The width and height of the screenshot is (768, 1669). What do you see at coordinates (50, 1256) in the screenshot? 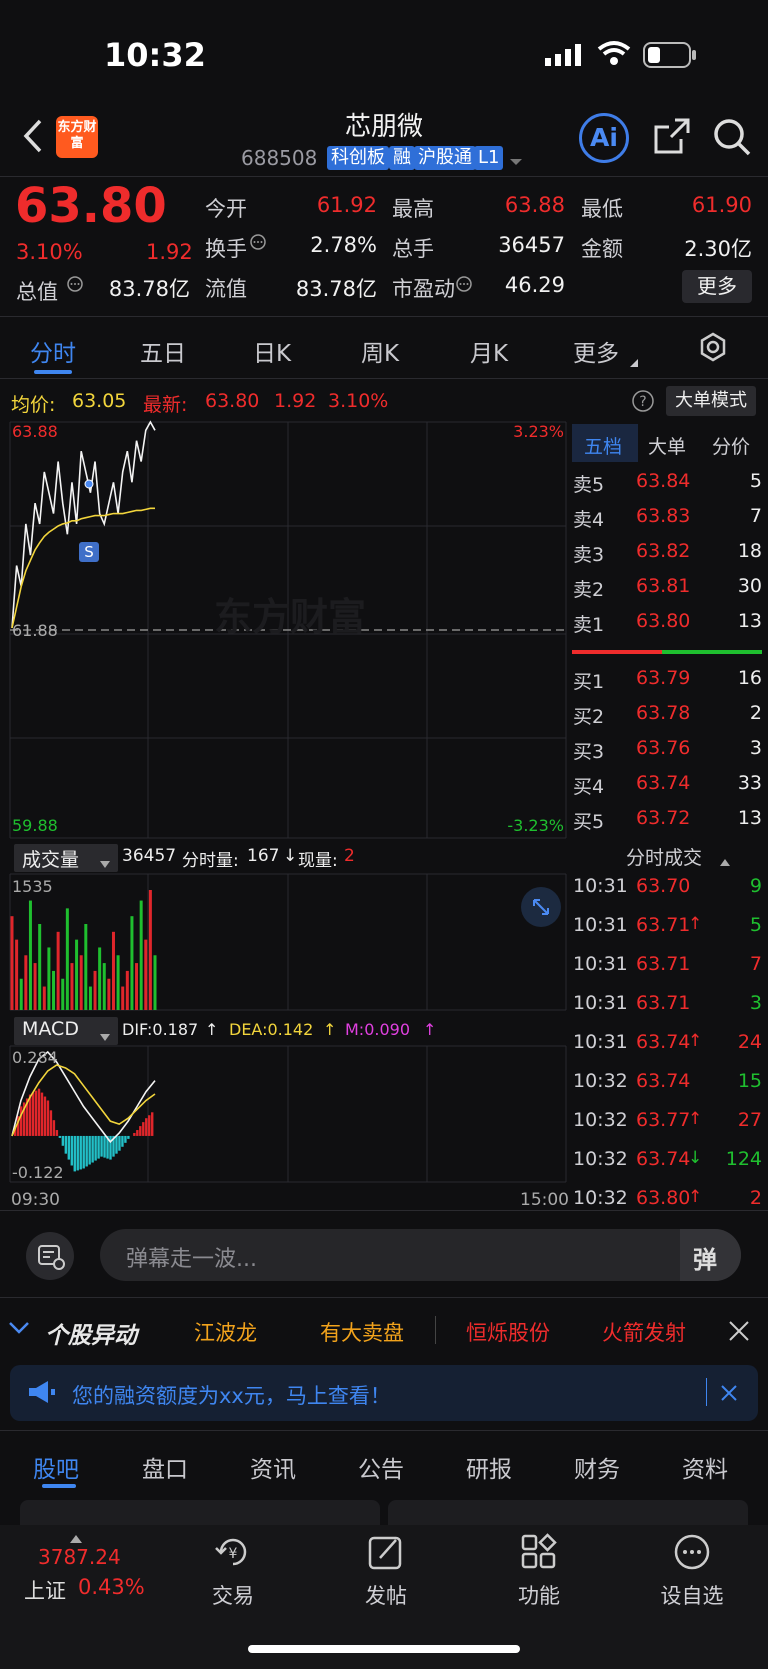
I see `danmu-settings-icon` at bounding box center [50, 1256].